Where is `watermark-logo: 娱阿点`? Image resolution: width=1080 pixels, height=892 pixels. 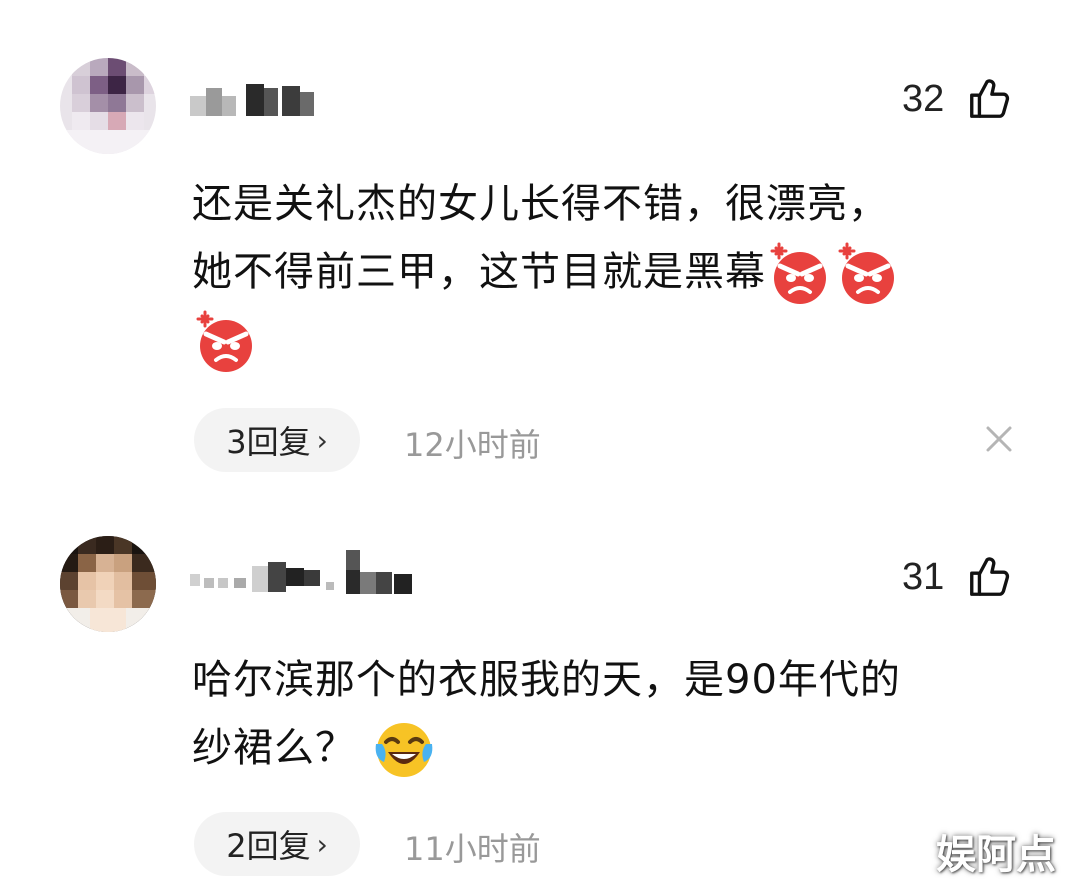 watermark-logo: 娱阿点 is located at coordinates (996, 855).